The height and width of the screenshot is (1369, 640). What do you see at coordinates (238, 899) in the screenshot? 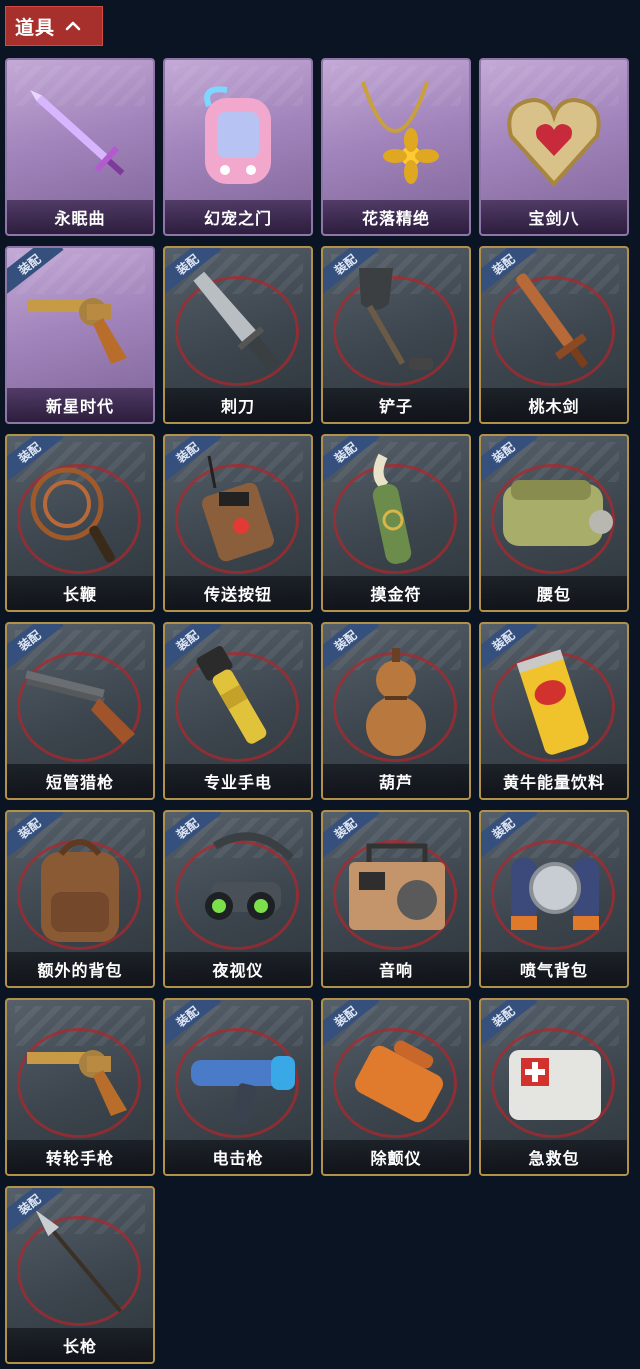
I see `item-card: 装配 夜视仪` at bounding box center [238, 899].